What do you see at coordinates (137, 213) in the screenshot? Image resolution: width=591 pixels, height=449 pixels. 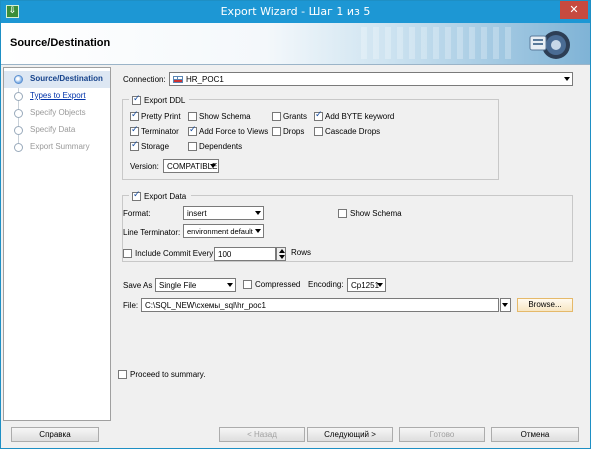 I see `format-label: Format:` at bounding box center [137, 213].